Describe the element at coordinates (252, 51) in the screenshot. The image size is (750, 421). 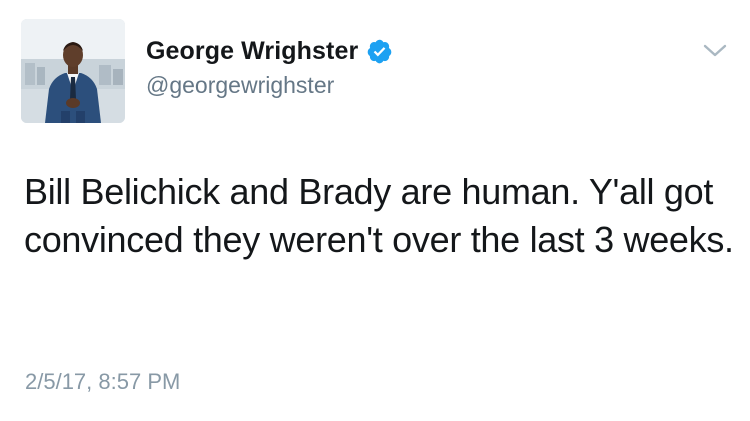
I see `display-name: George Wrighster` at that location.